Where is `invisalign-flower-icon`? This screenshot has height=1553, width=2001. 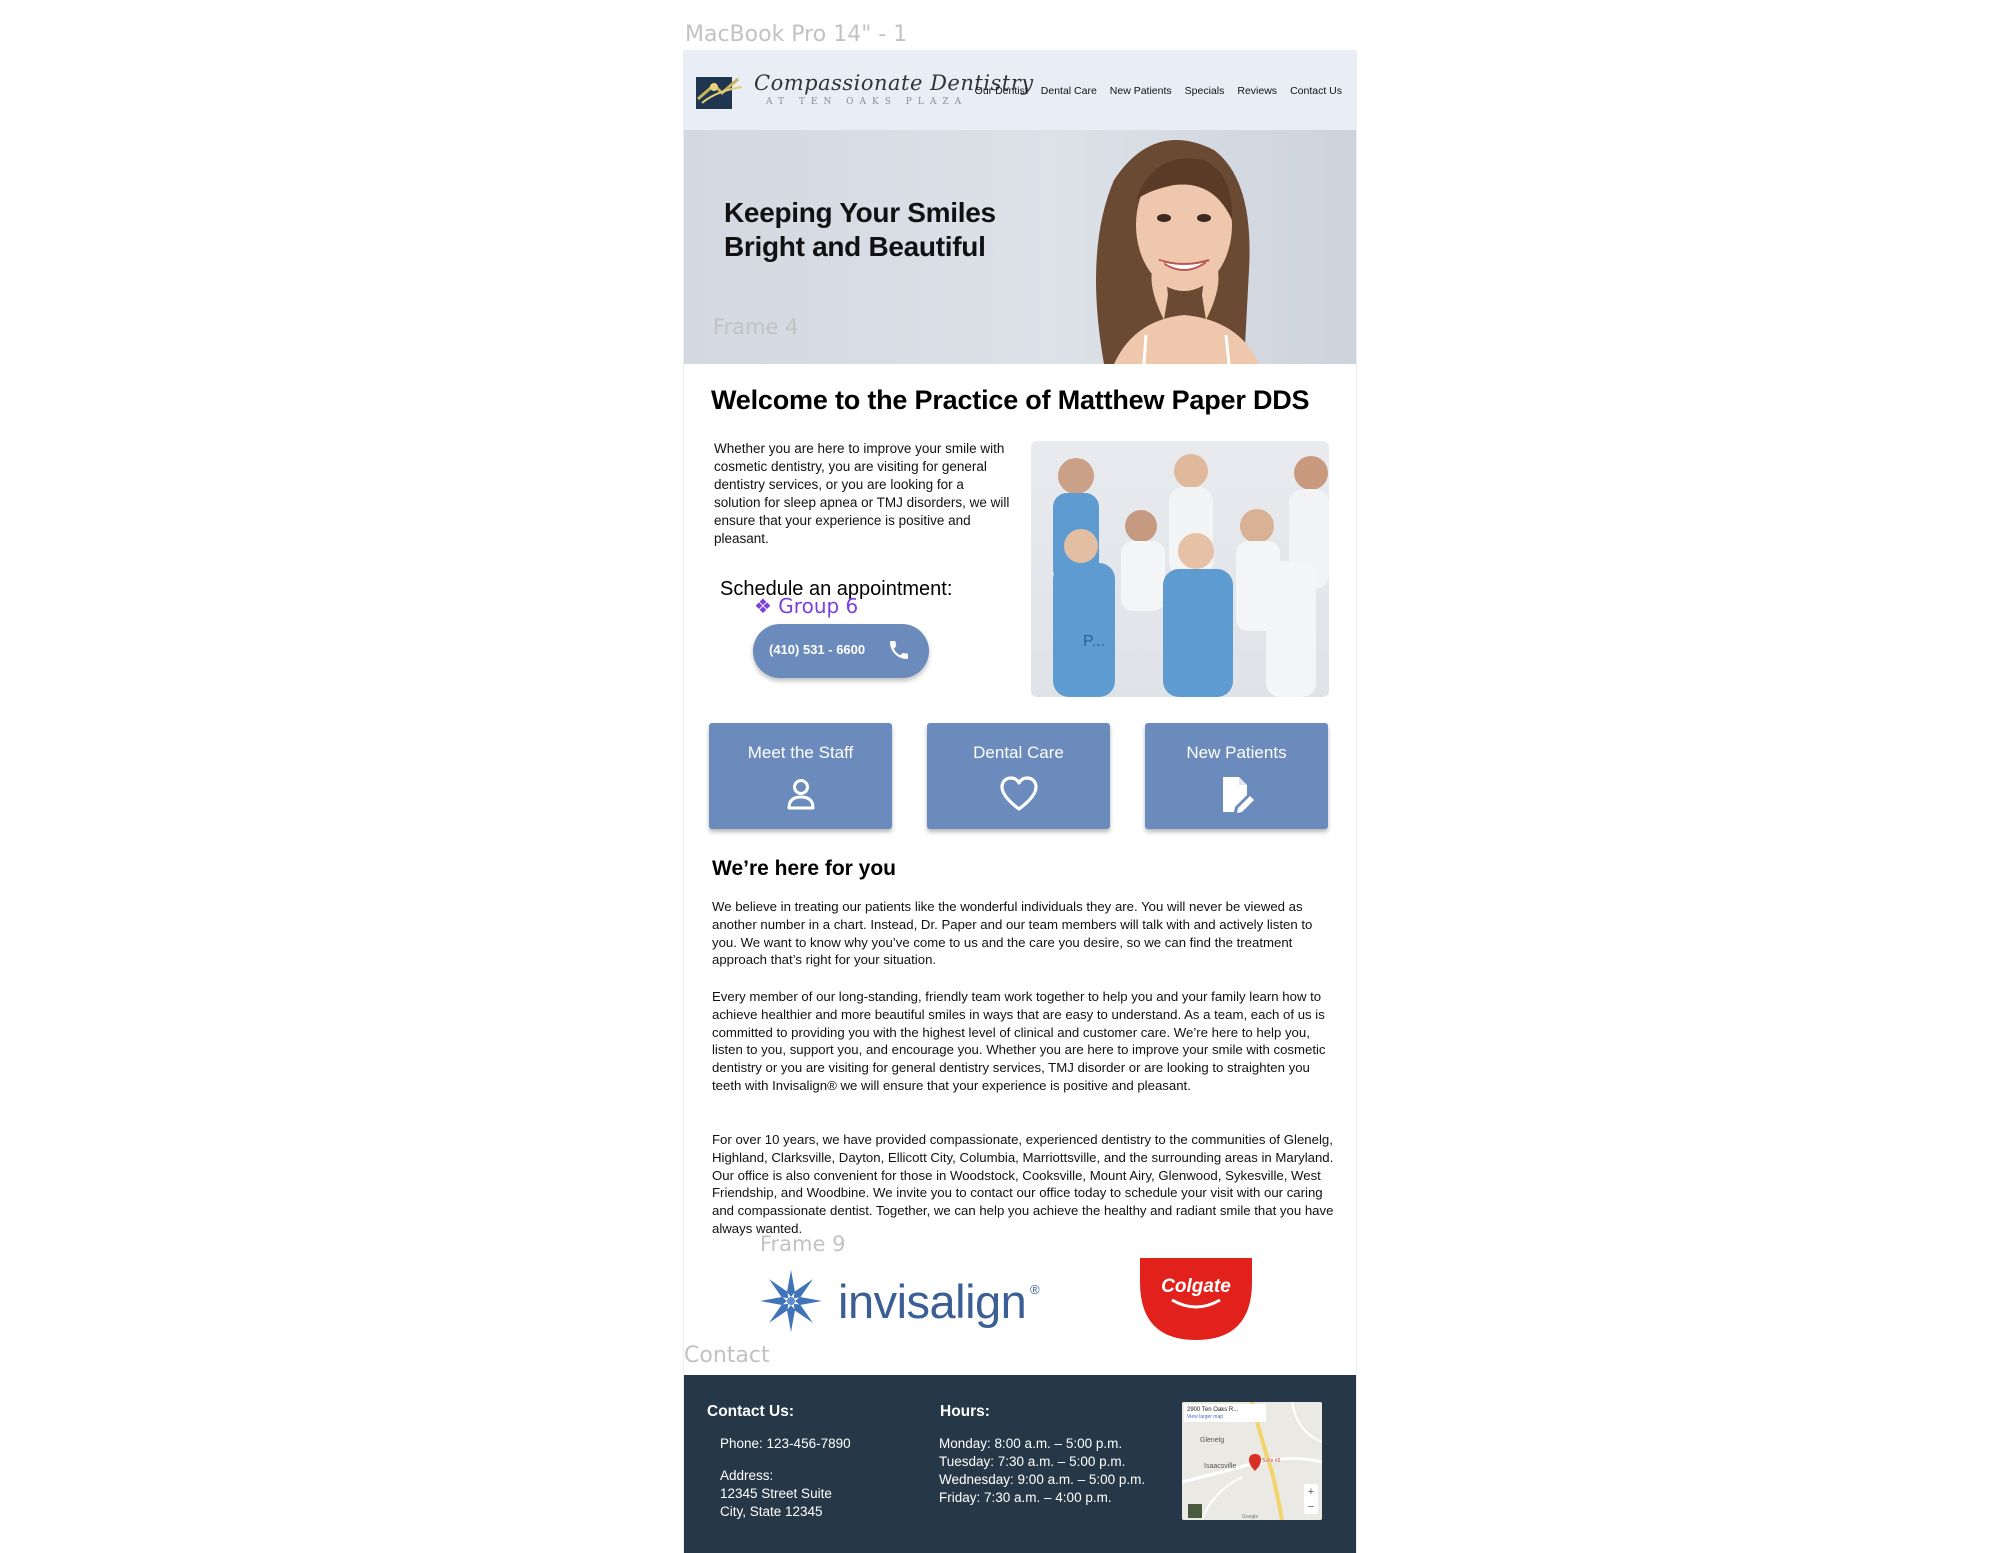 invisalign-flower-icon is located at coordinates (791, 1301).